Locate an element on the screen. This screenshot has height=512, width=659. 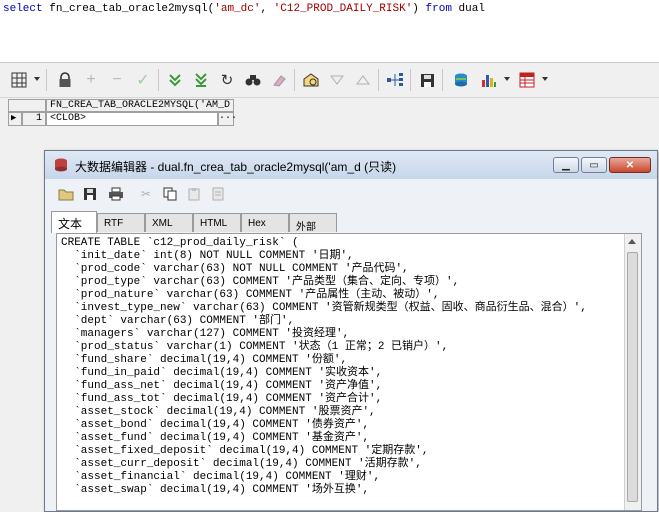
chart-dropdown-icon is located at coordinates (507, 79).